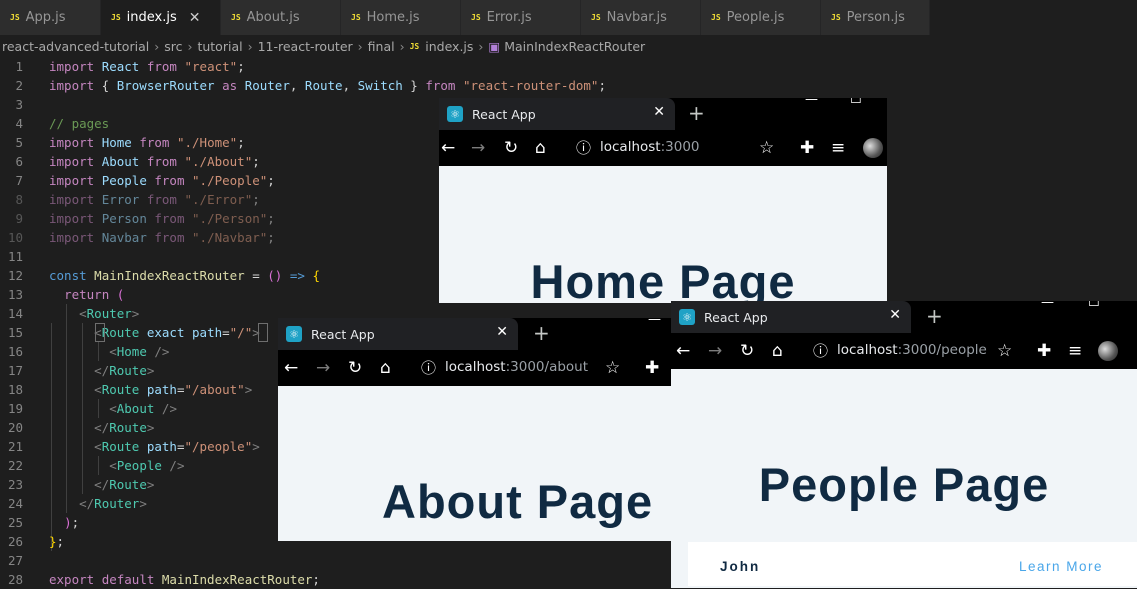 This screenshot has height=589, width=1137. I want to click on line-number: 21, so click(15, 446).